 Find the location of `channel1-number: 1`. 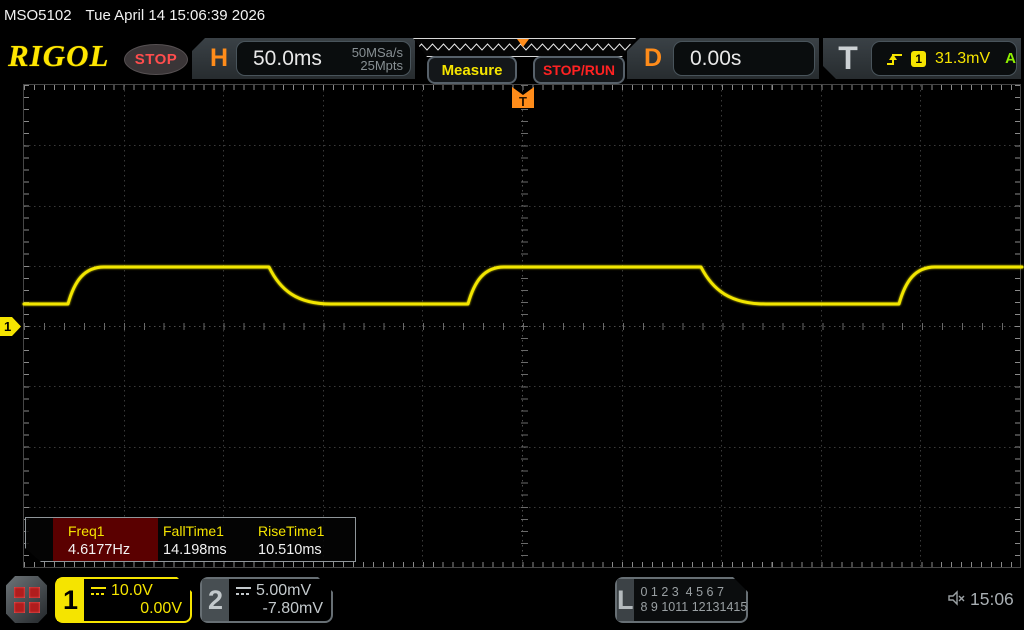

channel1-number: 1 is located at coordinates (70, 600).